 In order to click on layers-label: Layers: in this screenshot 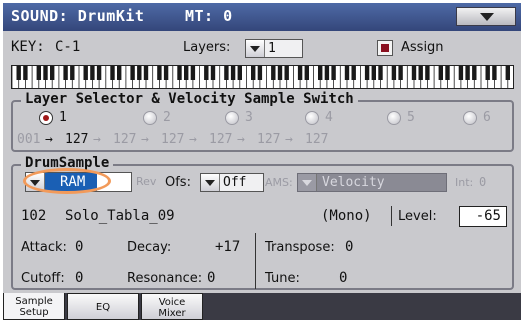, I will do `click(207, 47)`.